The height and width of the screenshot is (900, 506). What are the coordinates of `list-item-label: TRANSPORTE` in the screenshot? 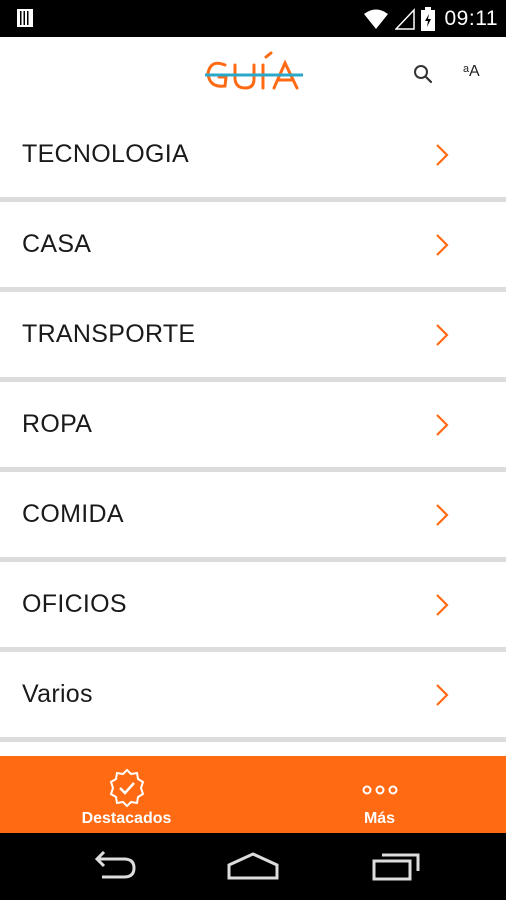 It's located at (109, 334).